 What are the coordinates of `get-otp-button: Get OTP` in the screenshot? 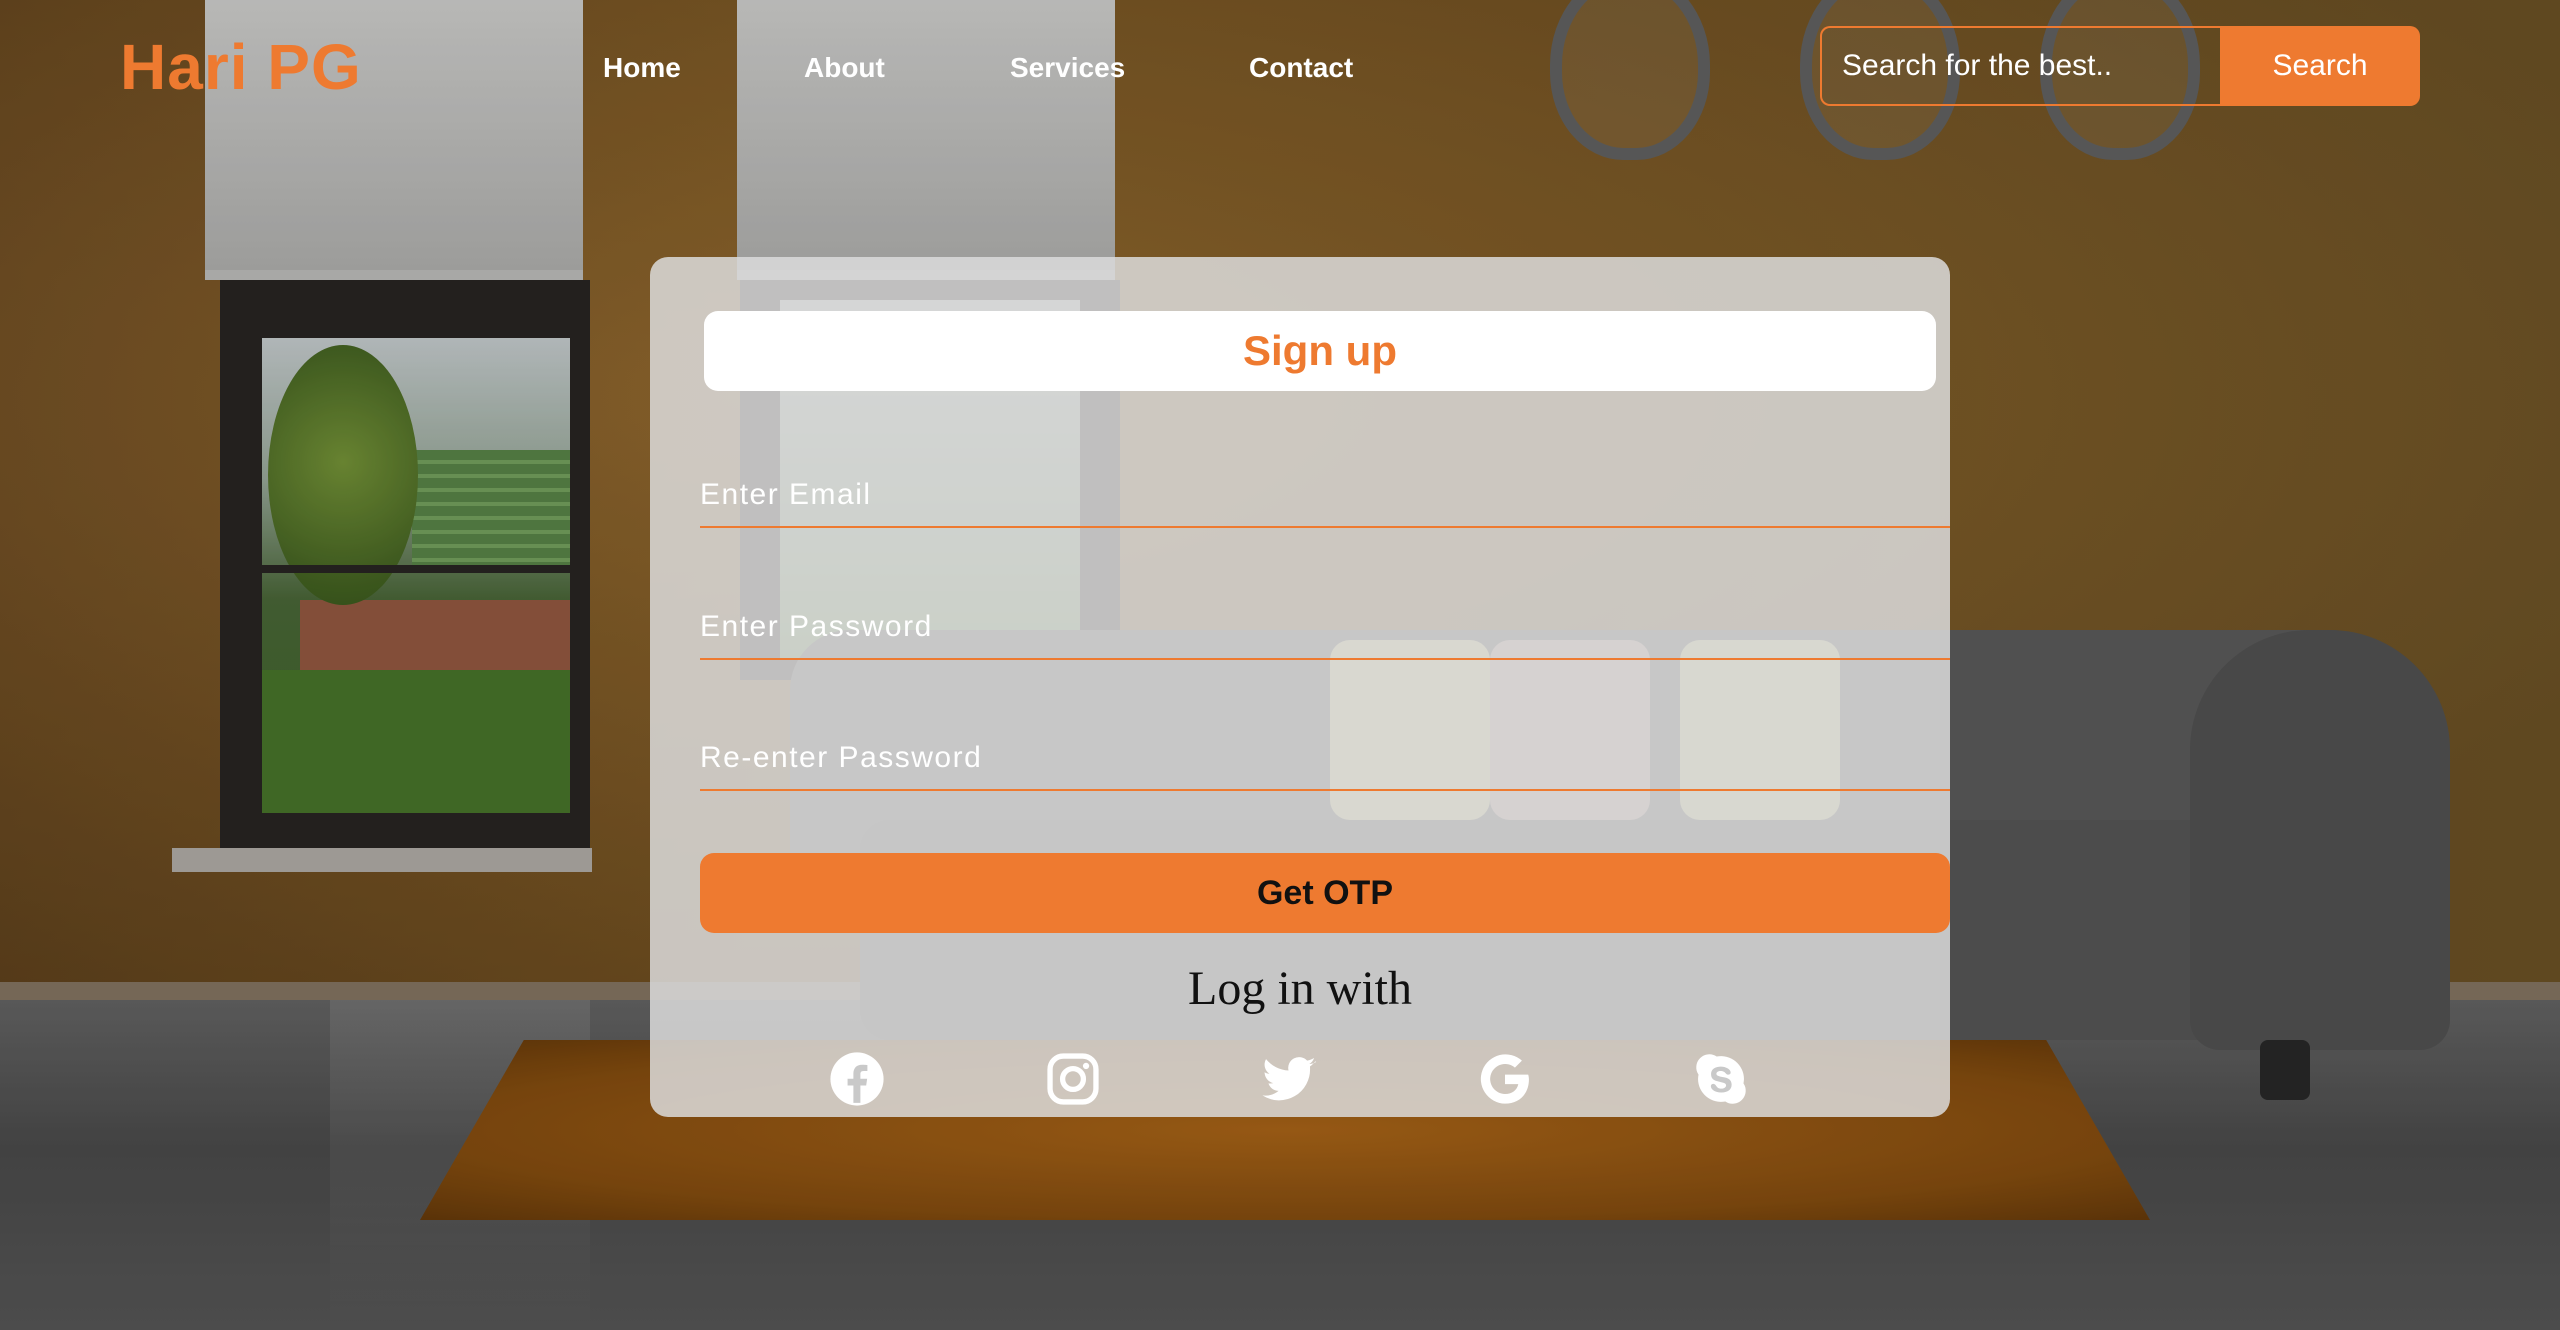 It's located at (1325, 893).